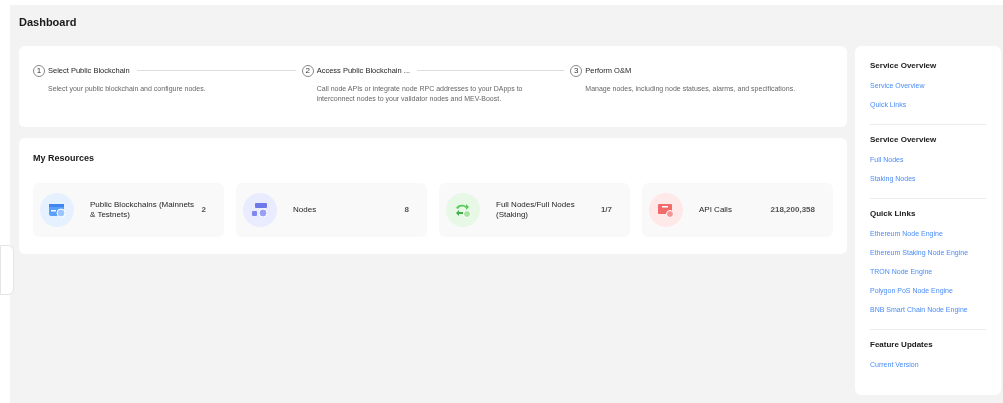 Image resolution: width=1003 pixels, height=403 pixels. I want to click on sidebar-handle, so click(7, 270).